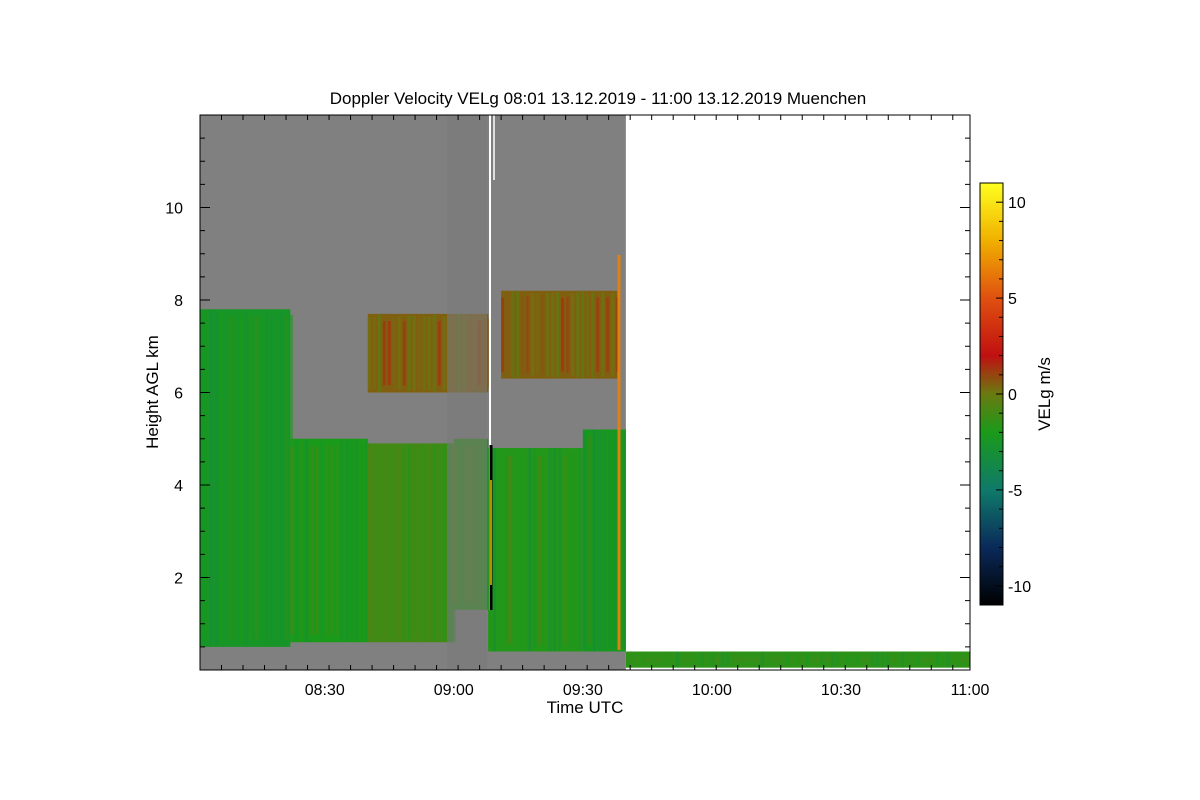  I want to click on colorbar-label: VELg m/s, so click(1044, 394).